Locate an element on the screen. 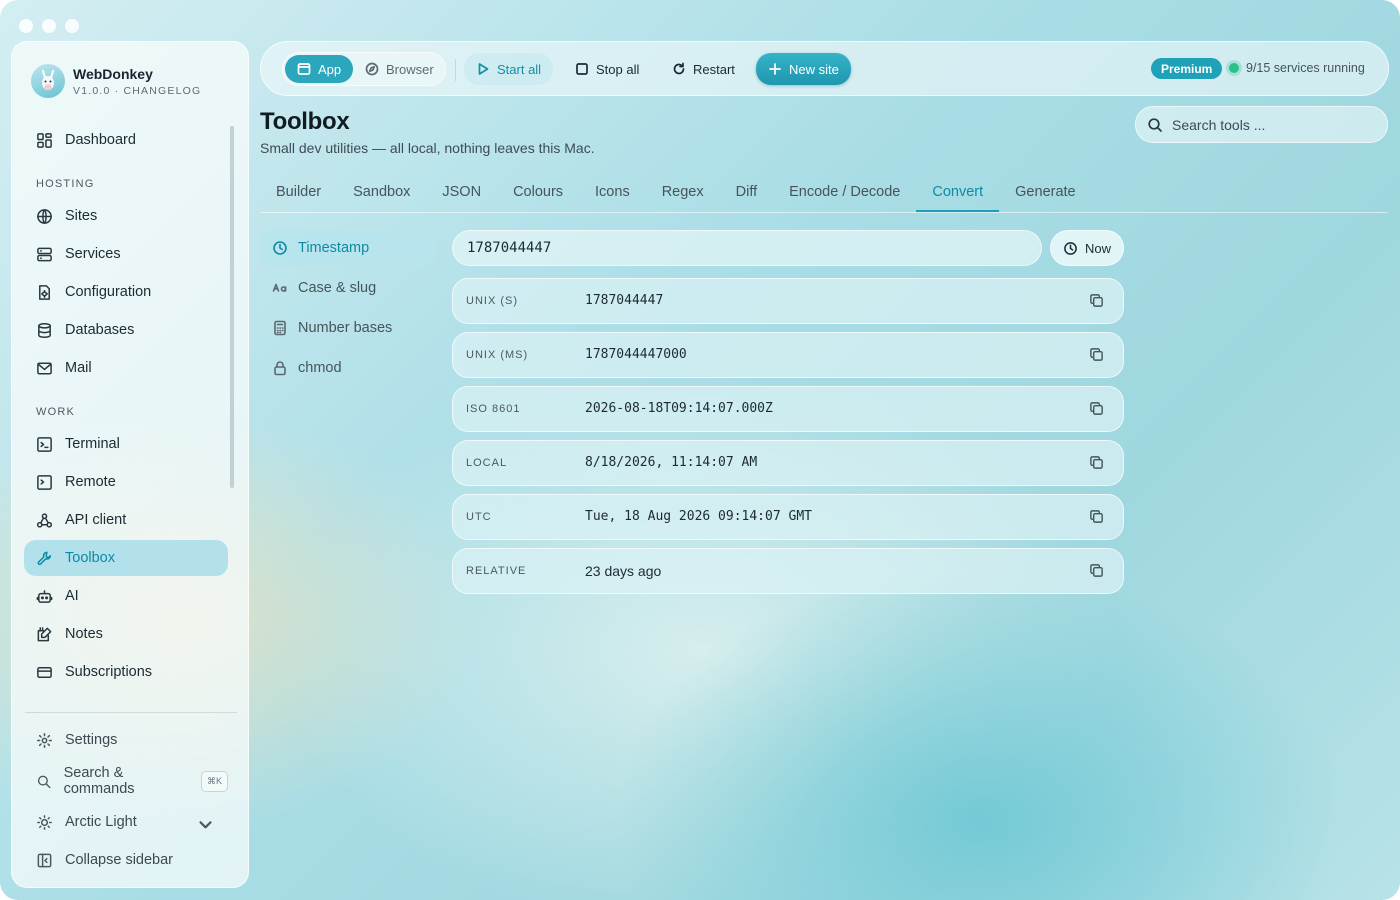 Image resolution: width=1400 pixels, height=900 pixels. brand: WebDonkey V1.0.0 · CHANGELOG is located at coordinates (116, 81).